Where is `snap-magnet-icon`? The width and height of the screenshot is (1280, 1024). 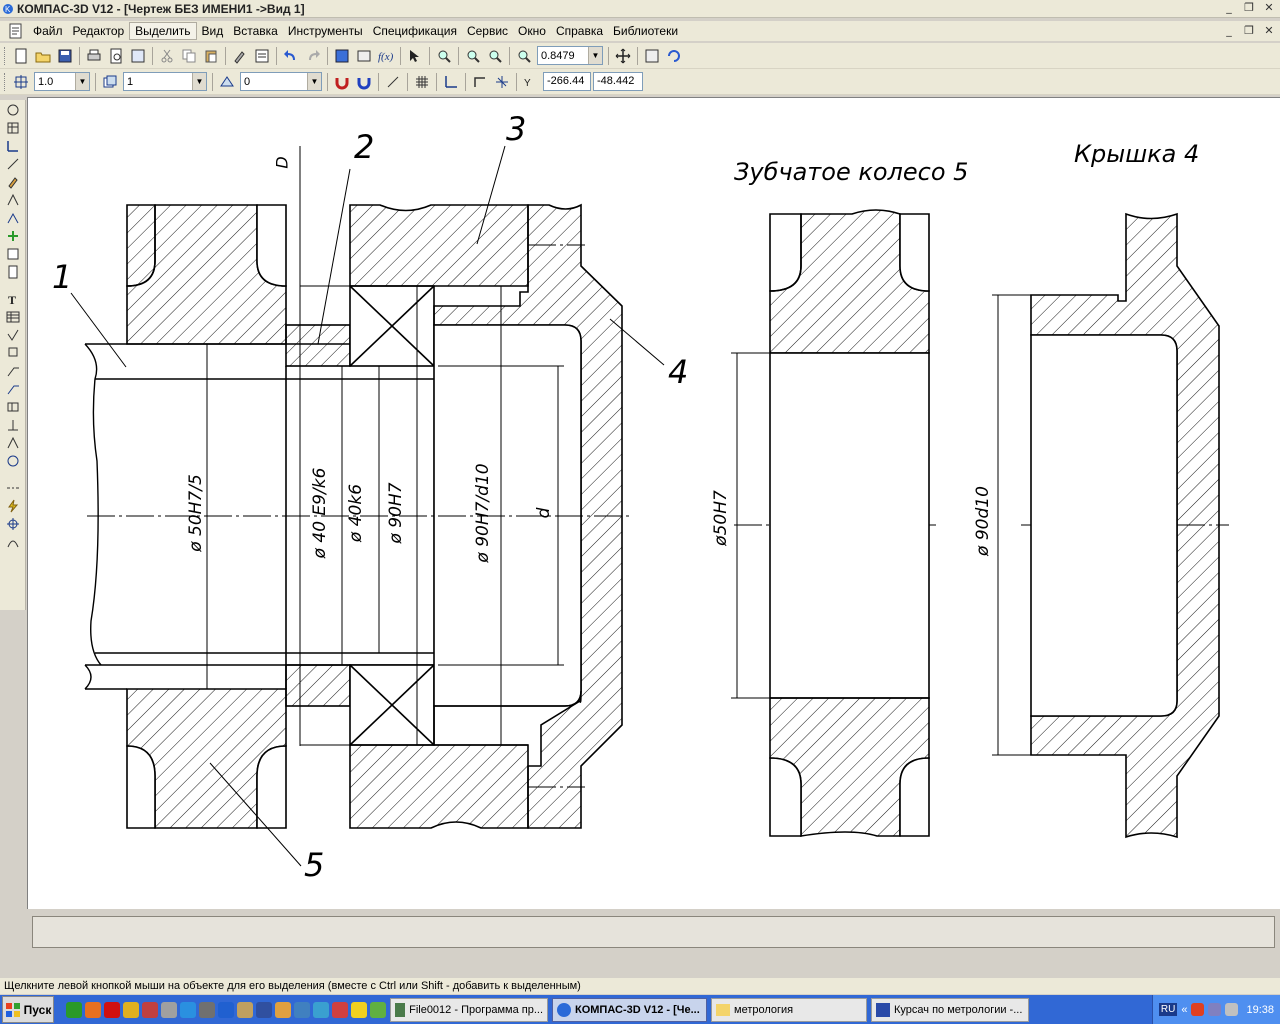 snap-magnet-icon is located at coordinates (342, 82).